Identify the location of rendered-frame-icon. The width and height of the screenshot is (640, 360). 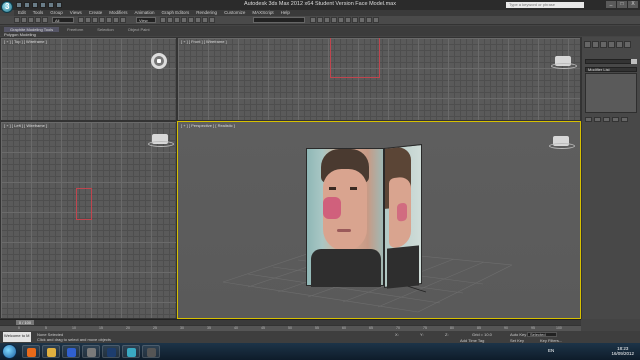
(369, 20).